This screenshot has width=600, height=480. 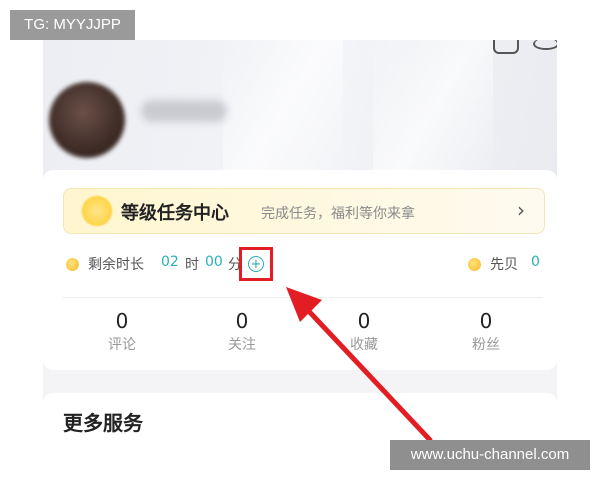 I want to click on stat-fans: 0 粉丝, so click(x=486, y=332).